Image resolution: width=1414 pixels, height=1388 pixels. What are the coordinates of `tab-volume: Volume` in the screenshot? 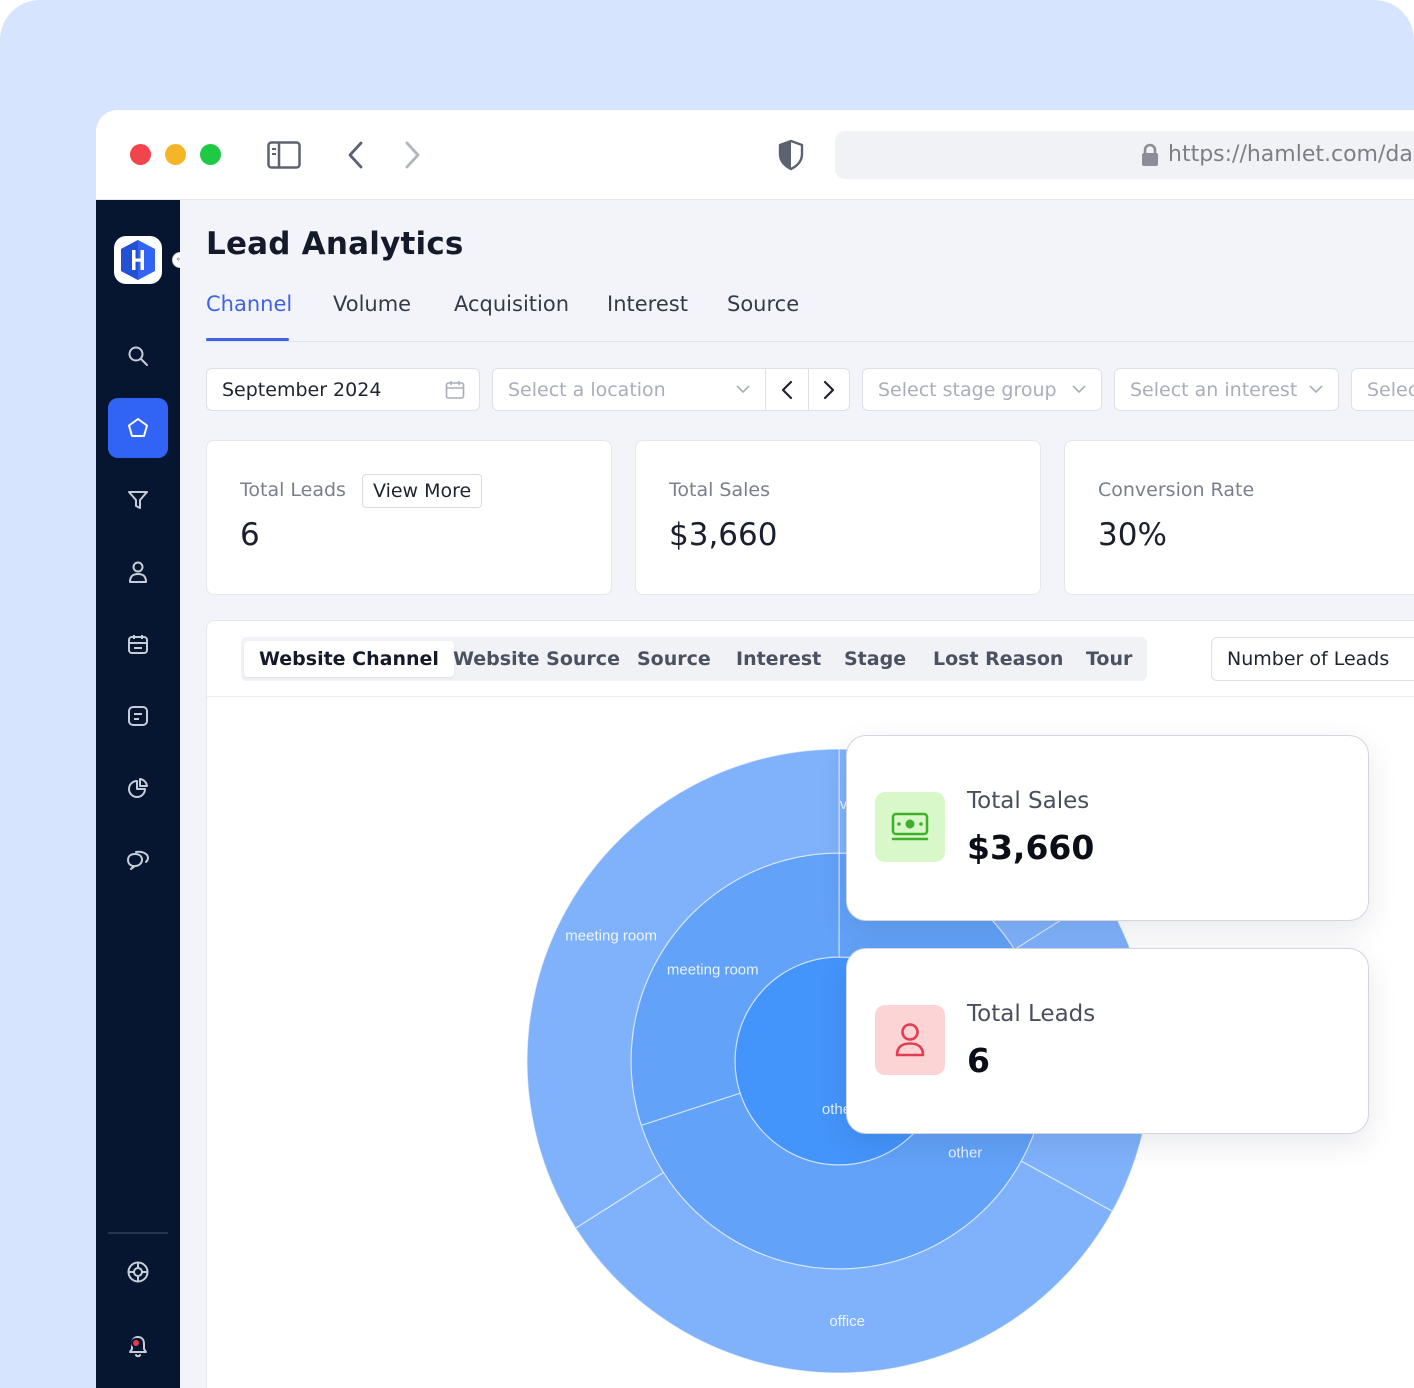 It's located at (372, 304).